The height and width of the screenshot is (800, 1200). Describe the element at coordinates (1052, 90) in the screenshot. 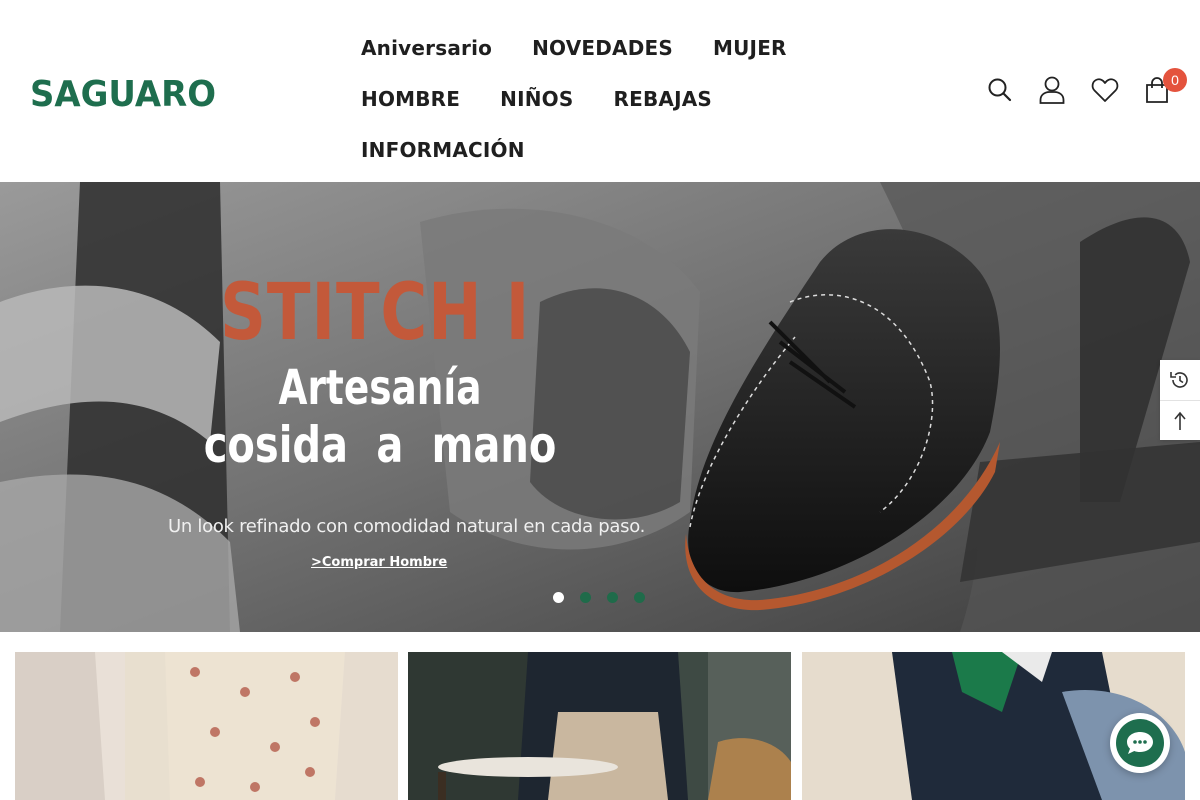

I see `user-icon` at that location.